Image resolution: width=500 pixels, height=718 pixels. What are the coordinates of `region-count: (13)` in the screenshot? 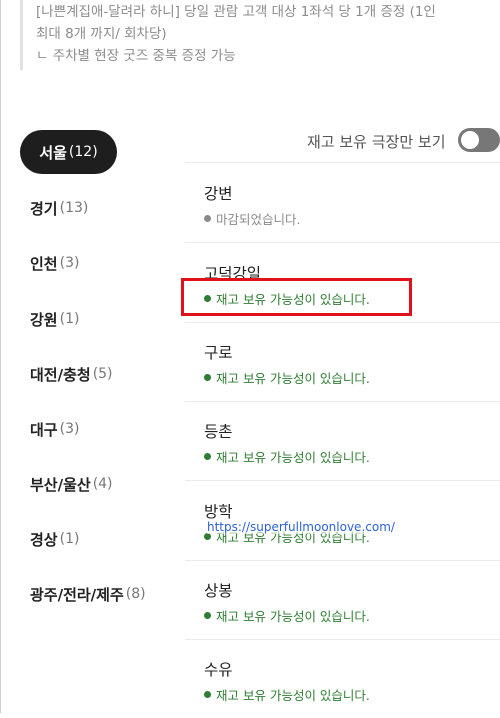 It's located at (74, 208).